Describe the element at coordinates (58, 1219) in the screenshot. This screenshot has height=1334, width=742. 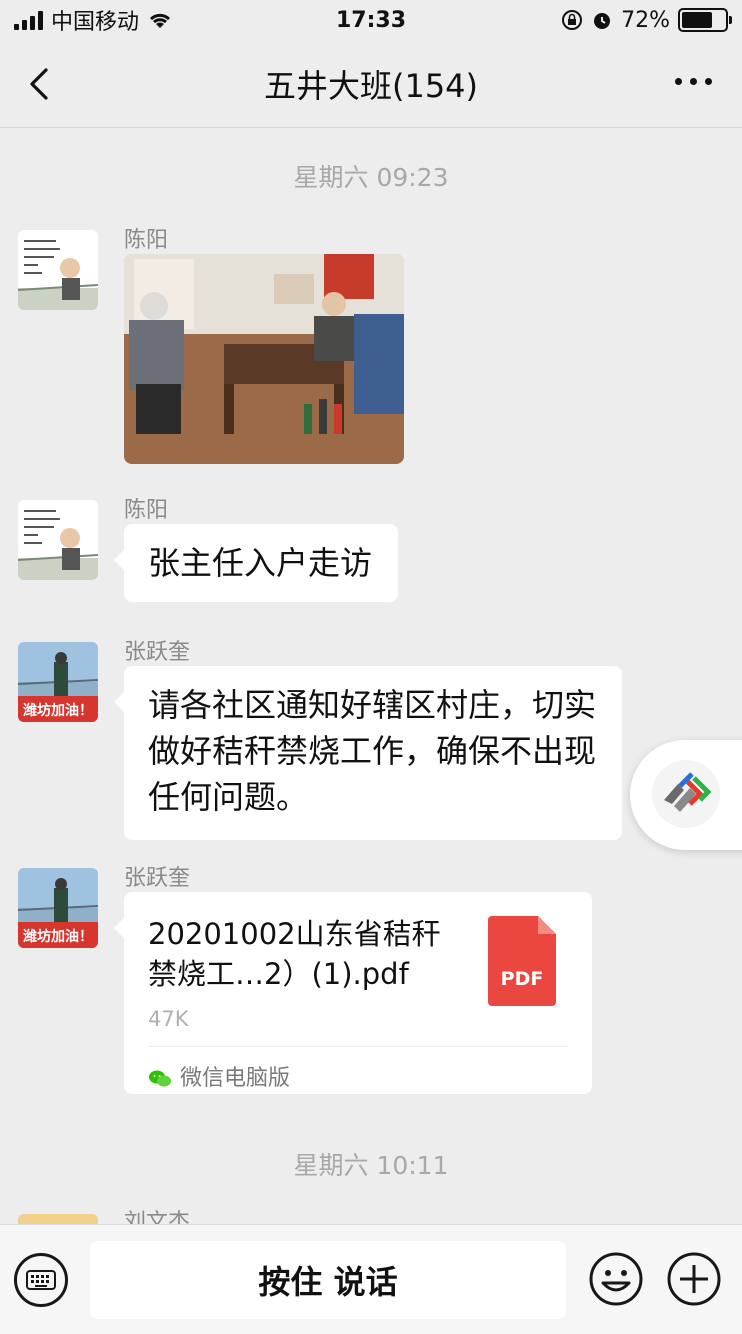
I see `avatar-partial` at that location.